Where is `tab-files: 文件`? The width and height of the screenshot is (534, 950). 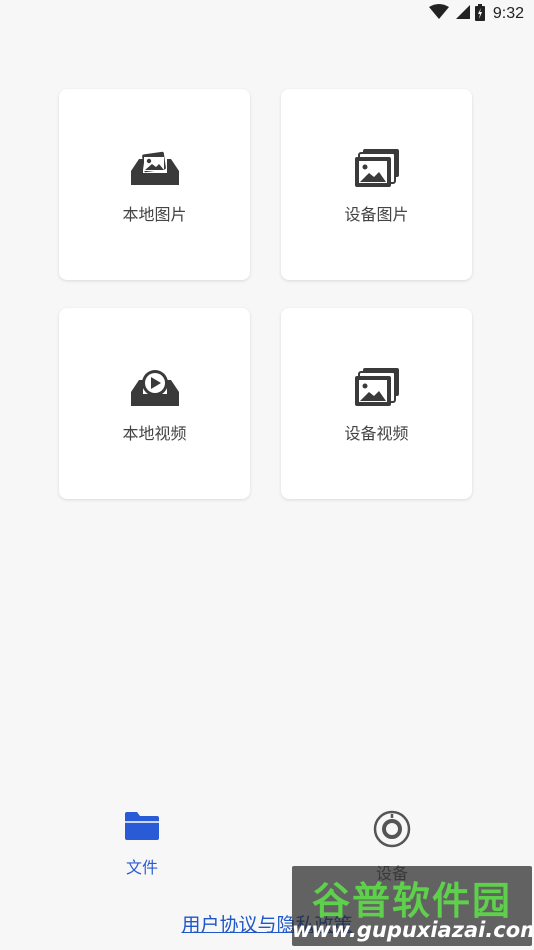 tab-files: 文件 is located at coordinates (142, 844).